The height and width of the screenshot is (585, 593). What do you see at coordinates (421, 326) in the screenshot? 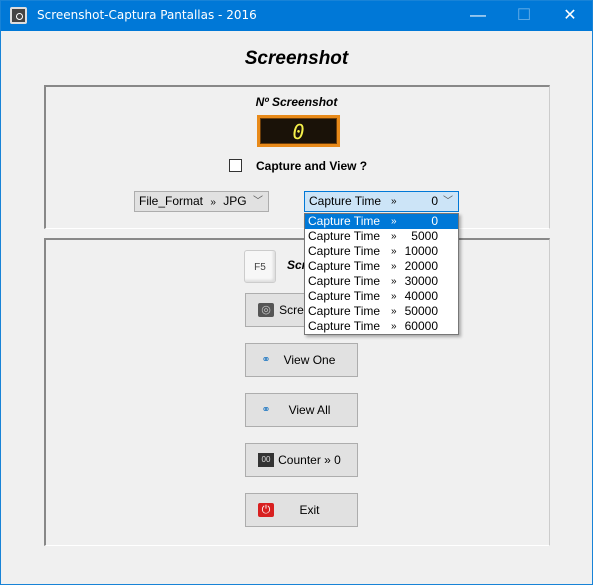
I see `option-value: 60000` at bounding box center [421, 326].